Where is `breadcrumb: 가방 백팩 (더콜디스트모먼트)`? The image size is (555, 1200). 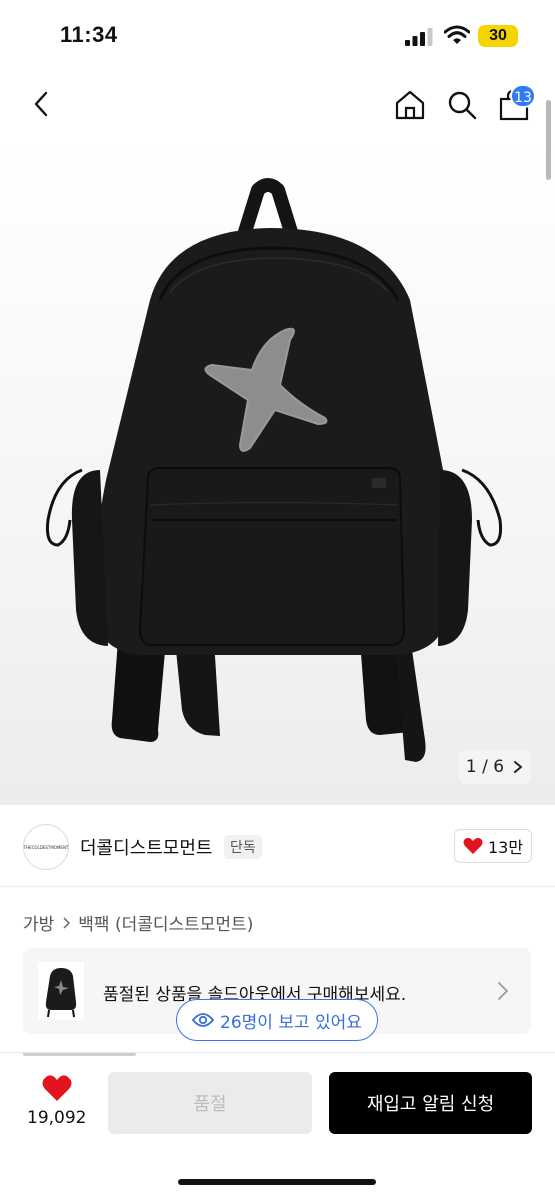 breadcrumb: 가방 백팩 (더콜디스트모먼트) is located at coordinates (138, 922).